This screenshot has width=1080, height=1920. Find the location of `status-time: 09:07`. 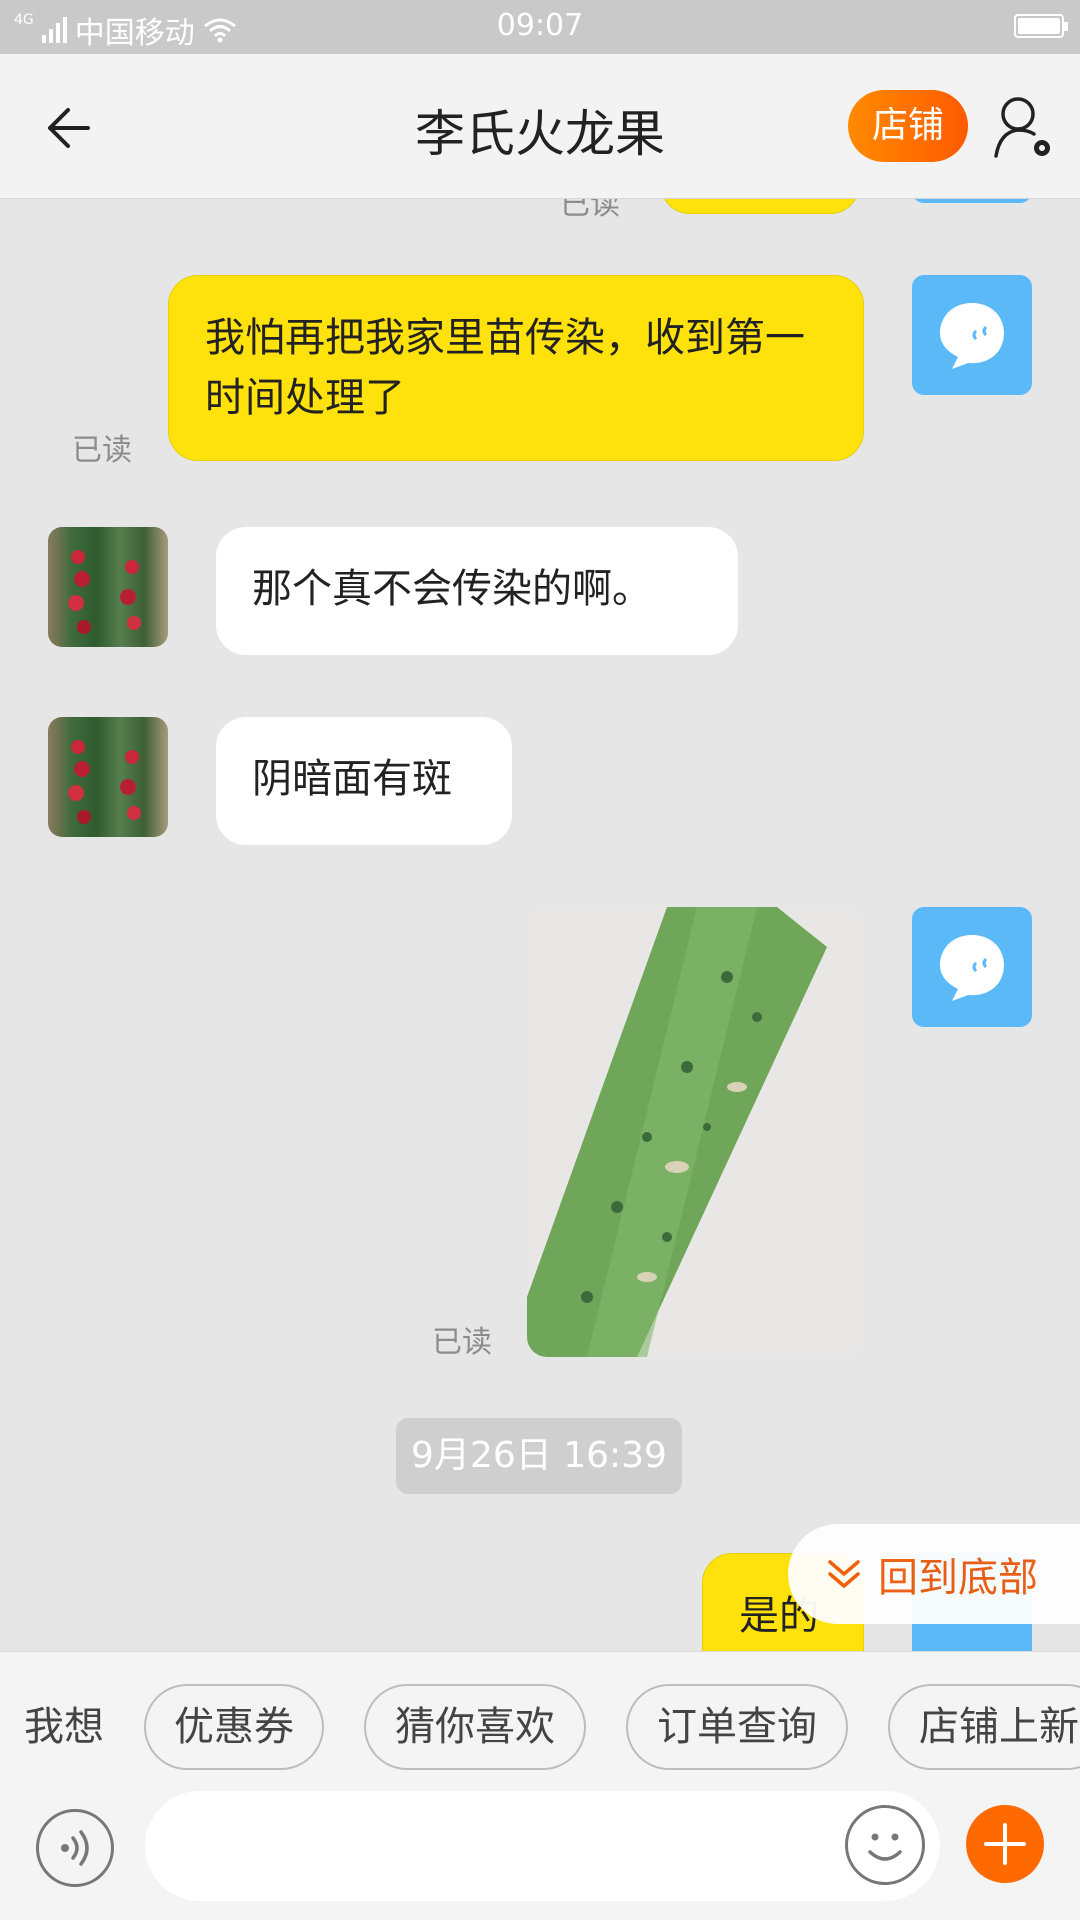

status-time: 09:07 is located at coordinates (540, 25).